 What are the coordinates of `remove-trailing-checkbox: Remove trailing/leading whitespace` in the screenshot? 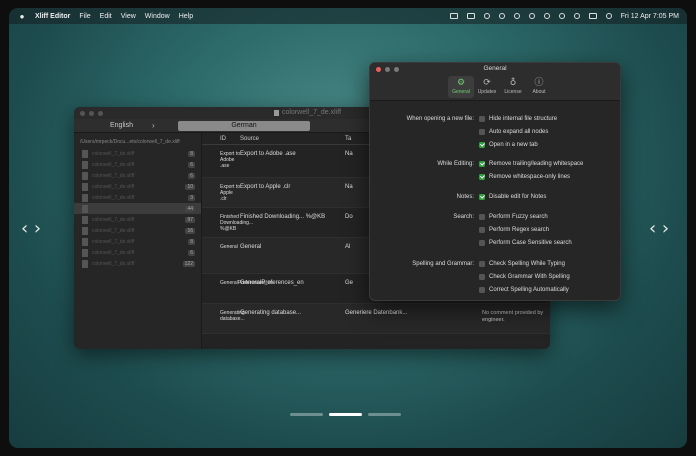 It's located at (531, 164).